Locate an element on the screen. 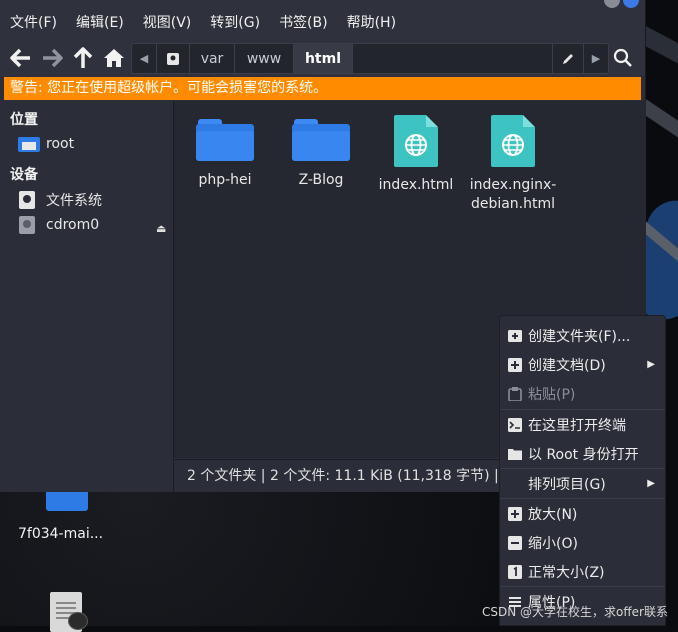 This screenshot has height=632, width=678. search-icon is located at coordinates (622, 57).